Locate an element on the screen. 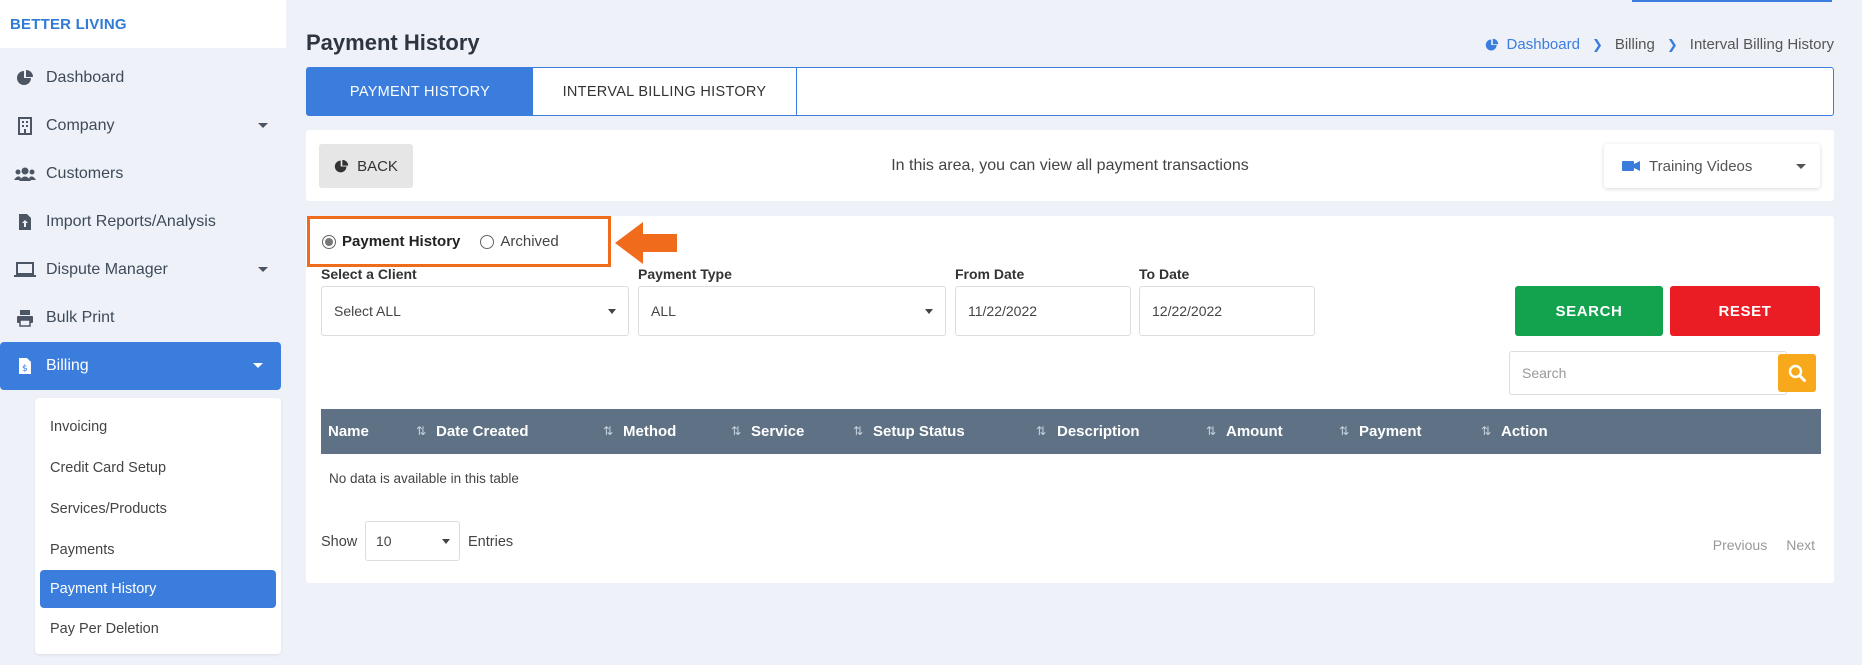 The height and width of the screenshot is (665, 1862). column-label: Action is located at coordinates (1524, 431).